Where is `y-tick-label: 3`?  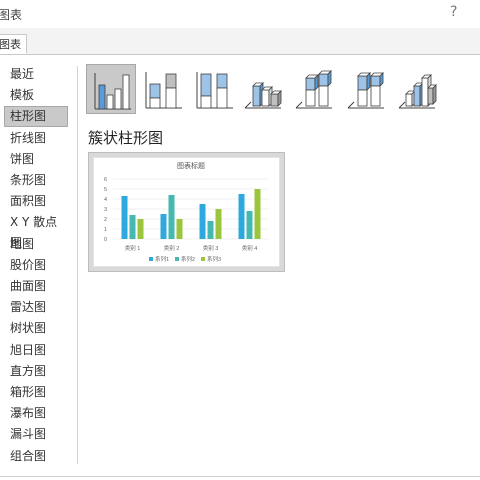
y-tick-label: 3 is located at coordinates (105, 210).